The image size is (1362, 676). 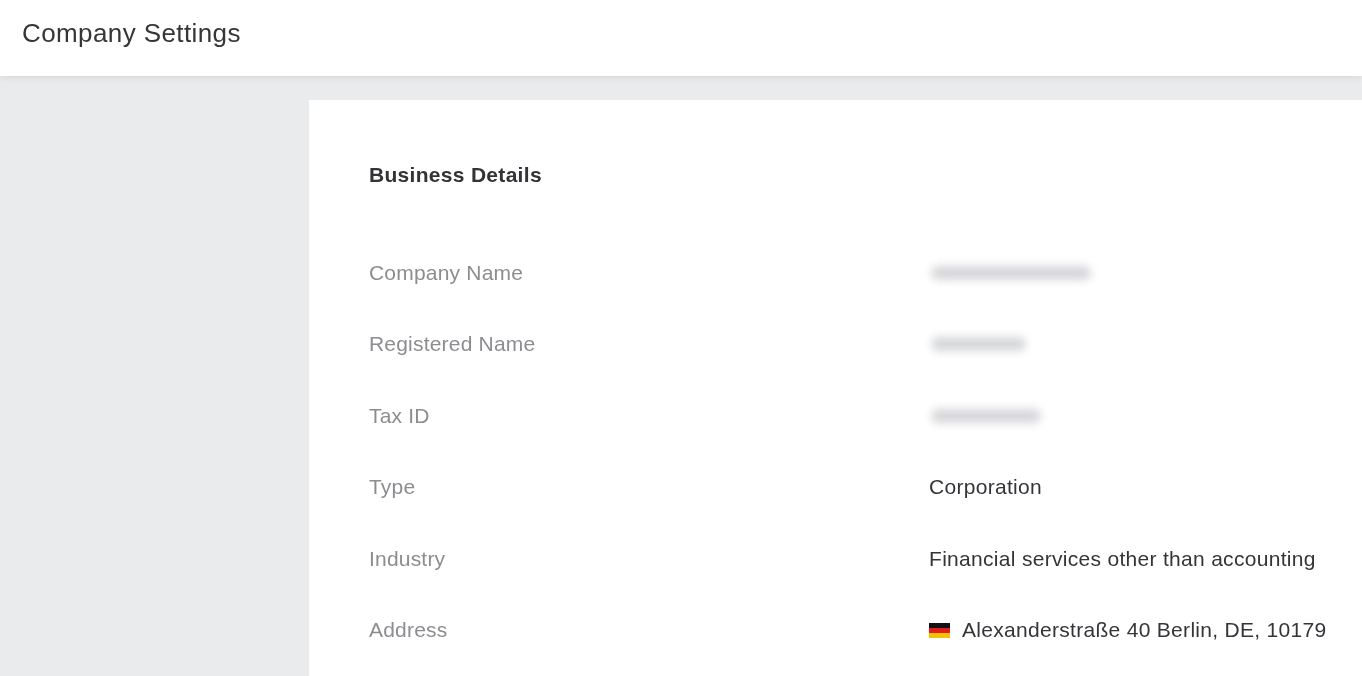 I want to click on page-title: Company Settings, so click(x=131, y=33).